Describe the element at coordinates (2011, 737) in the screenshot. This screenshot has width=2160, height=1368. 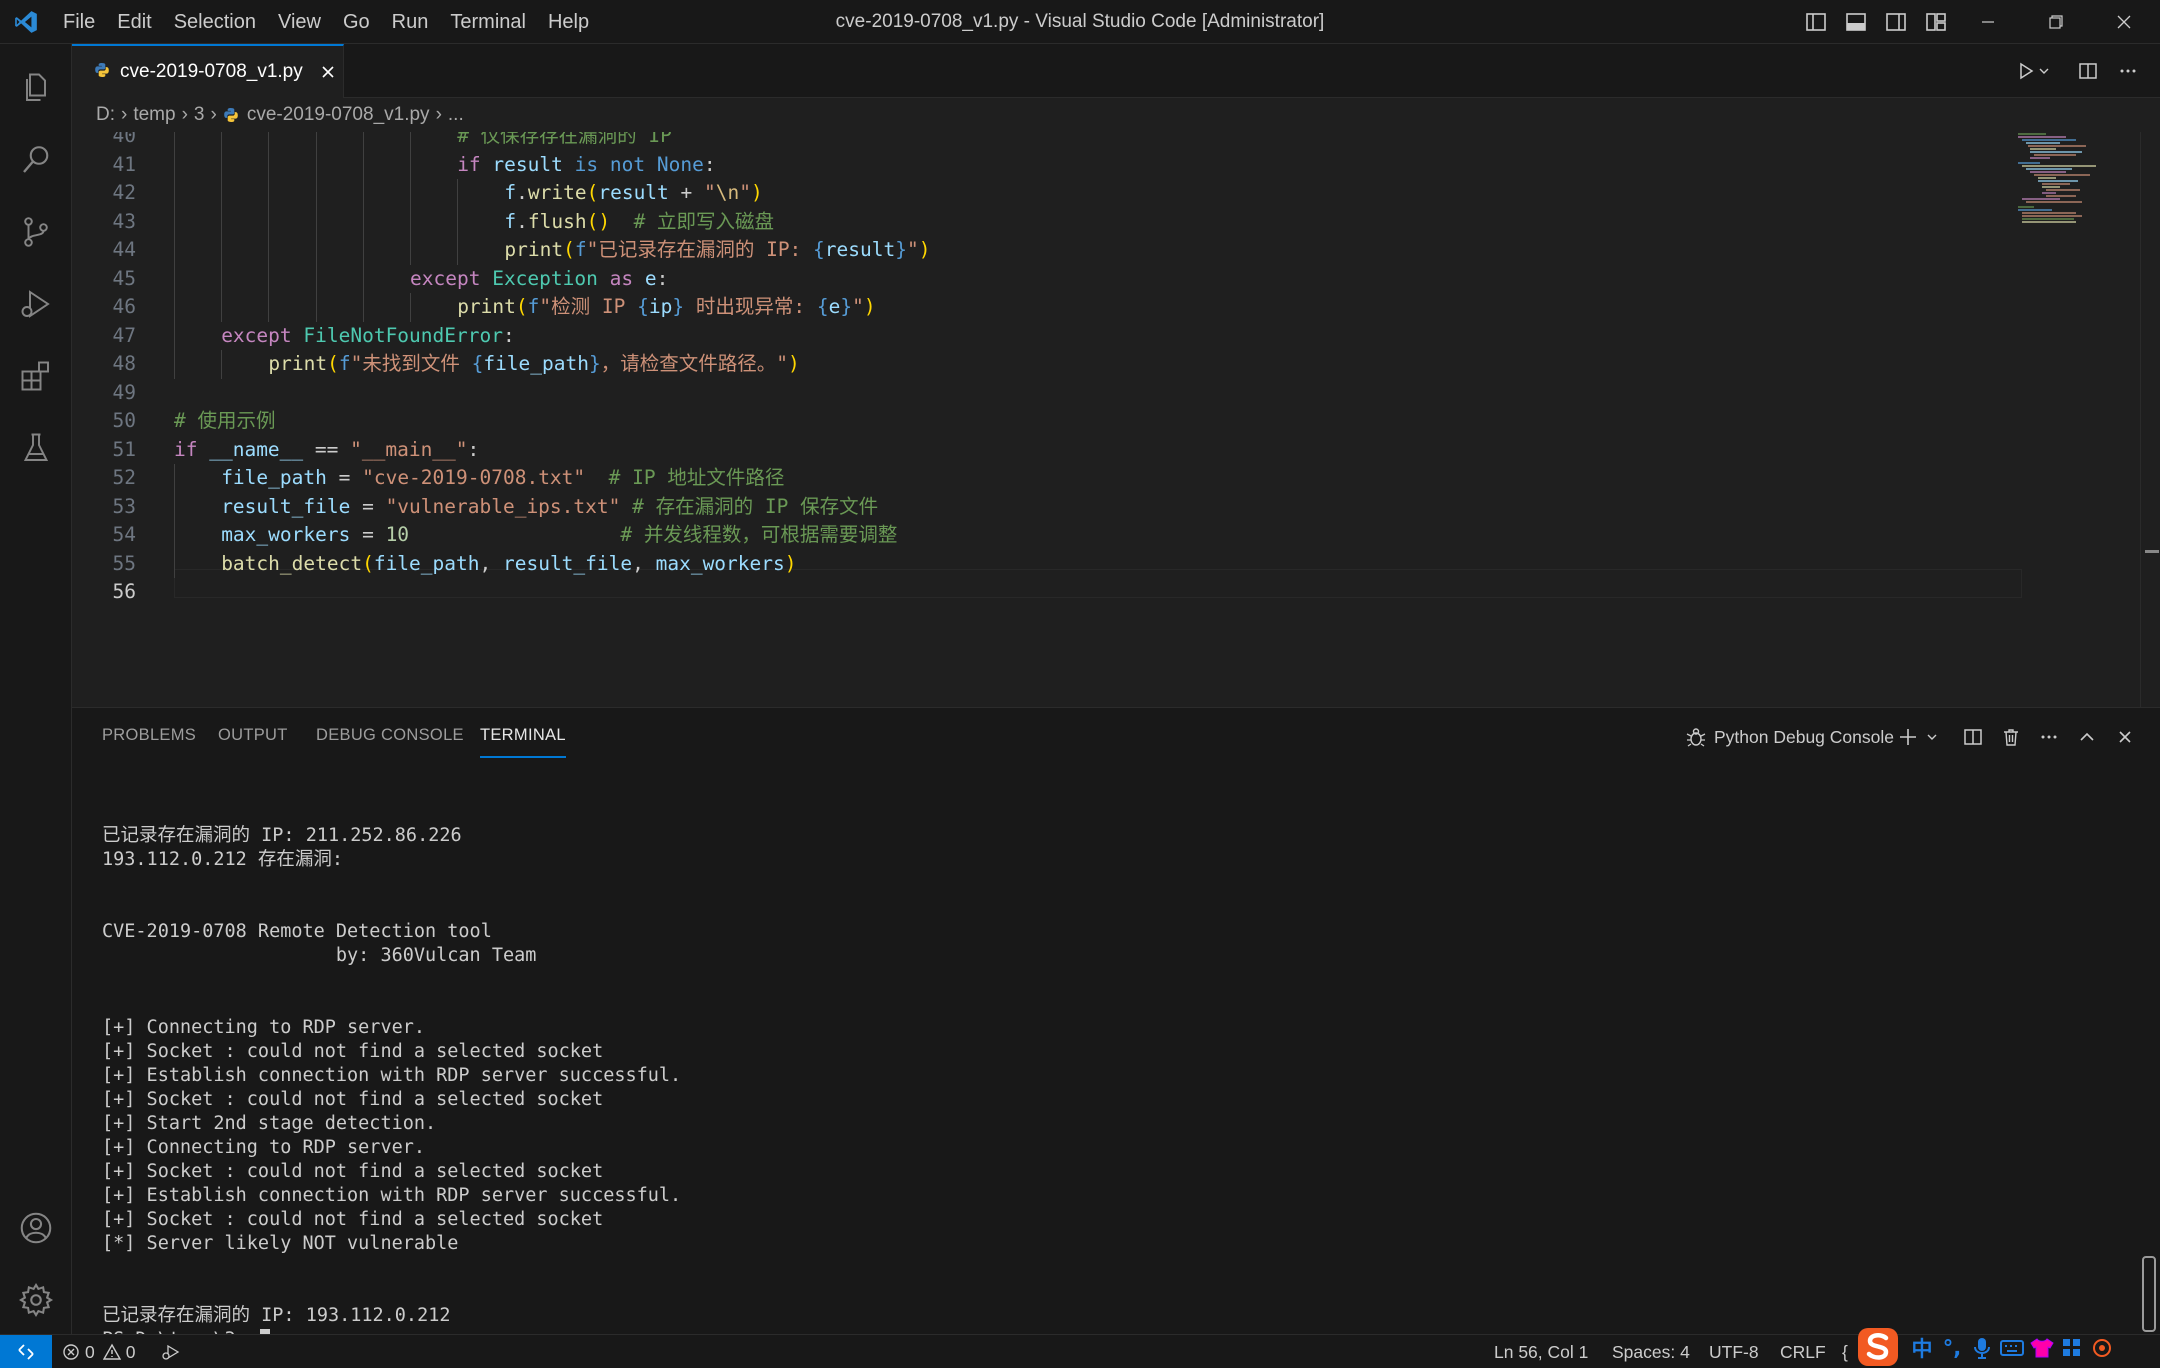
I see `kill-terminal-trash-icon` at that location.